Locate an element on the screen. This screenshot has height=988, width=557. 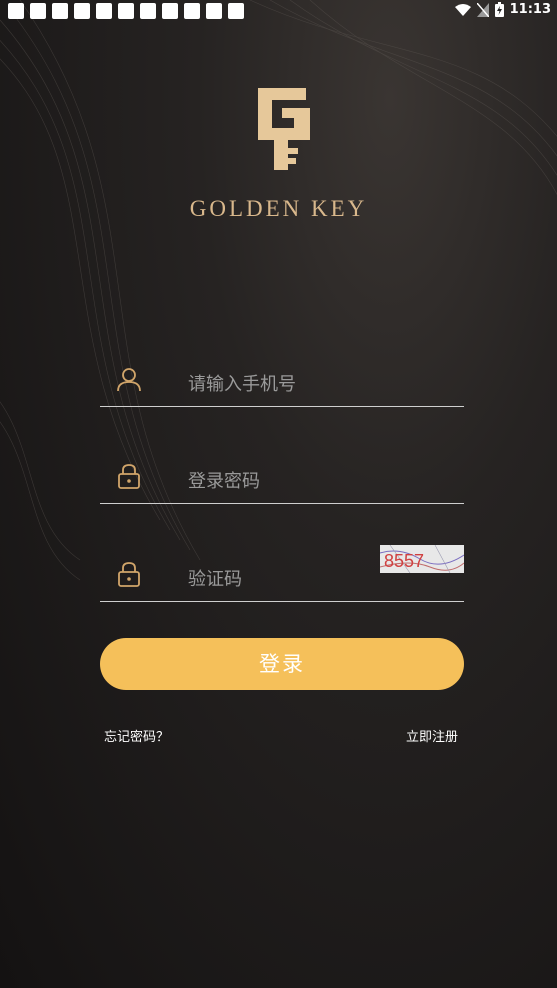
wifi-icon is located at coordinates (462, 9).